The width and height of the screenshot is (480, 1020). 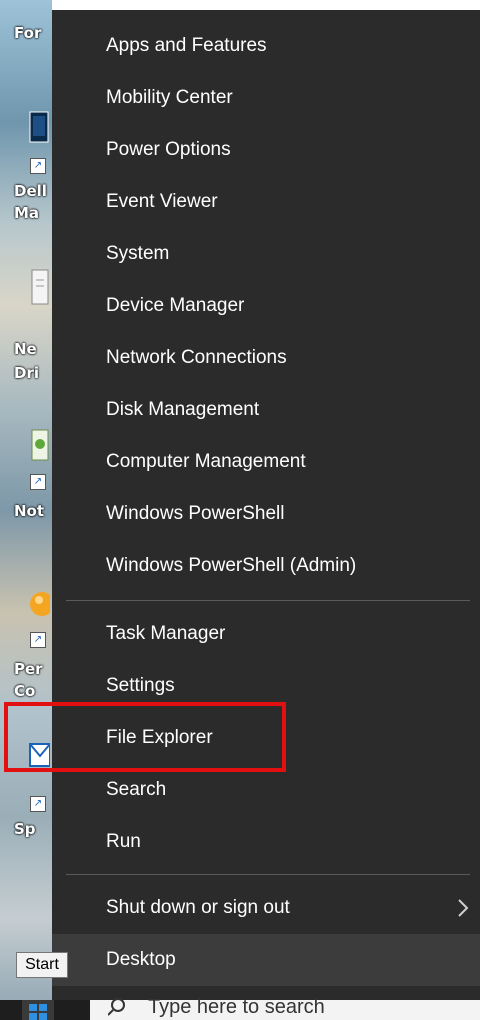 I want to click on menu-item-label: Settings, so click(x=140, y=685).